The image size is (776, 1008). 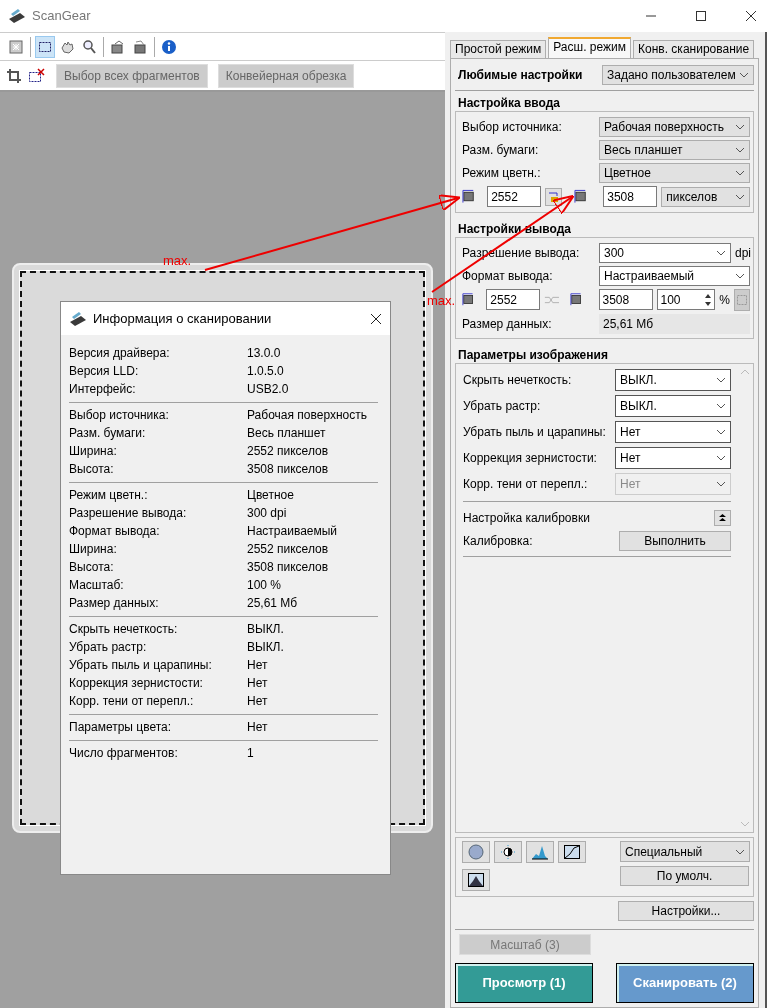 What do you see at coordinates (533, 355) in the screenshot?
I see `section-heading: Параметры изображения` at bounding box center [533, 355].